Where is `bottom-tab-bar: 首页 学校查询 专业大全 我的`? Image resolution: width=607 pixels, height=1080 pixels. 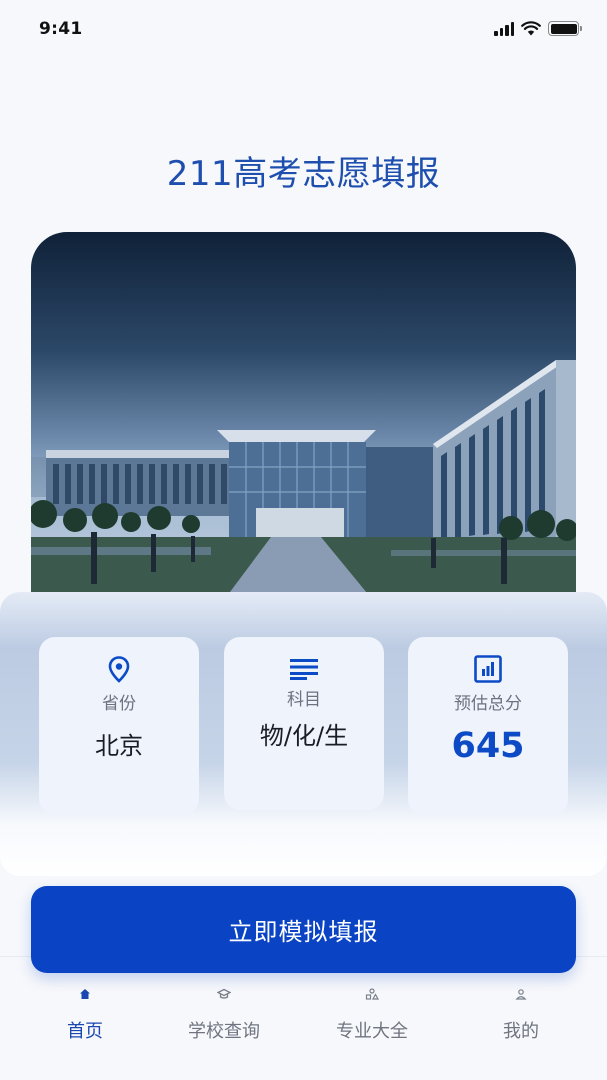
bottom-tab-bar: 首页 学校查询 专业大全 我的 is located at coordinates (303, 1018).